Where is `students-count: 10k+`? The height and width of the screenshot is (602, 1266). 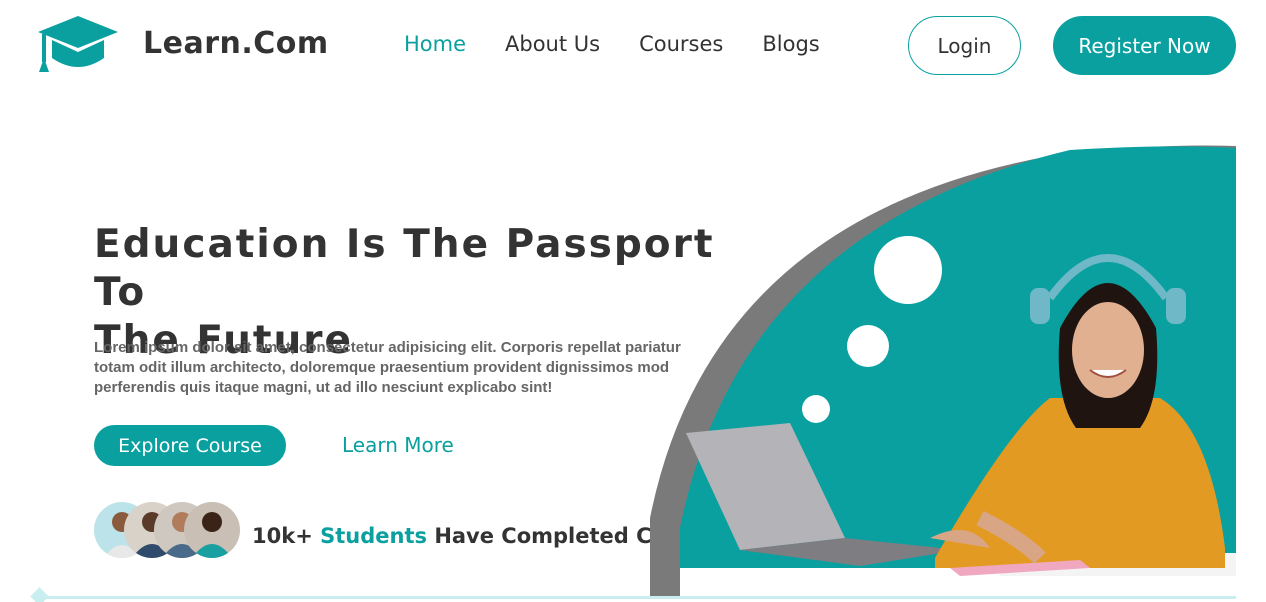
students-count: 10k+ is located at coordinates (282, 536).